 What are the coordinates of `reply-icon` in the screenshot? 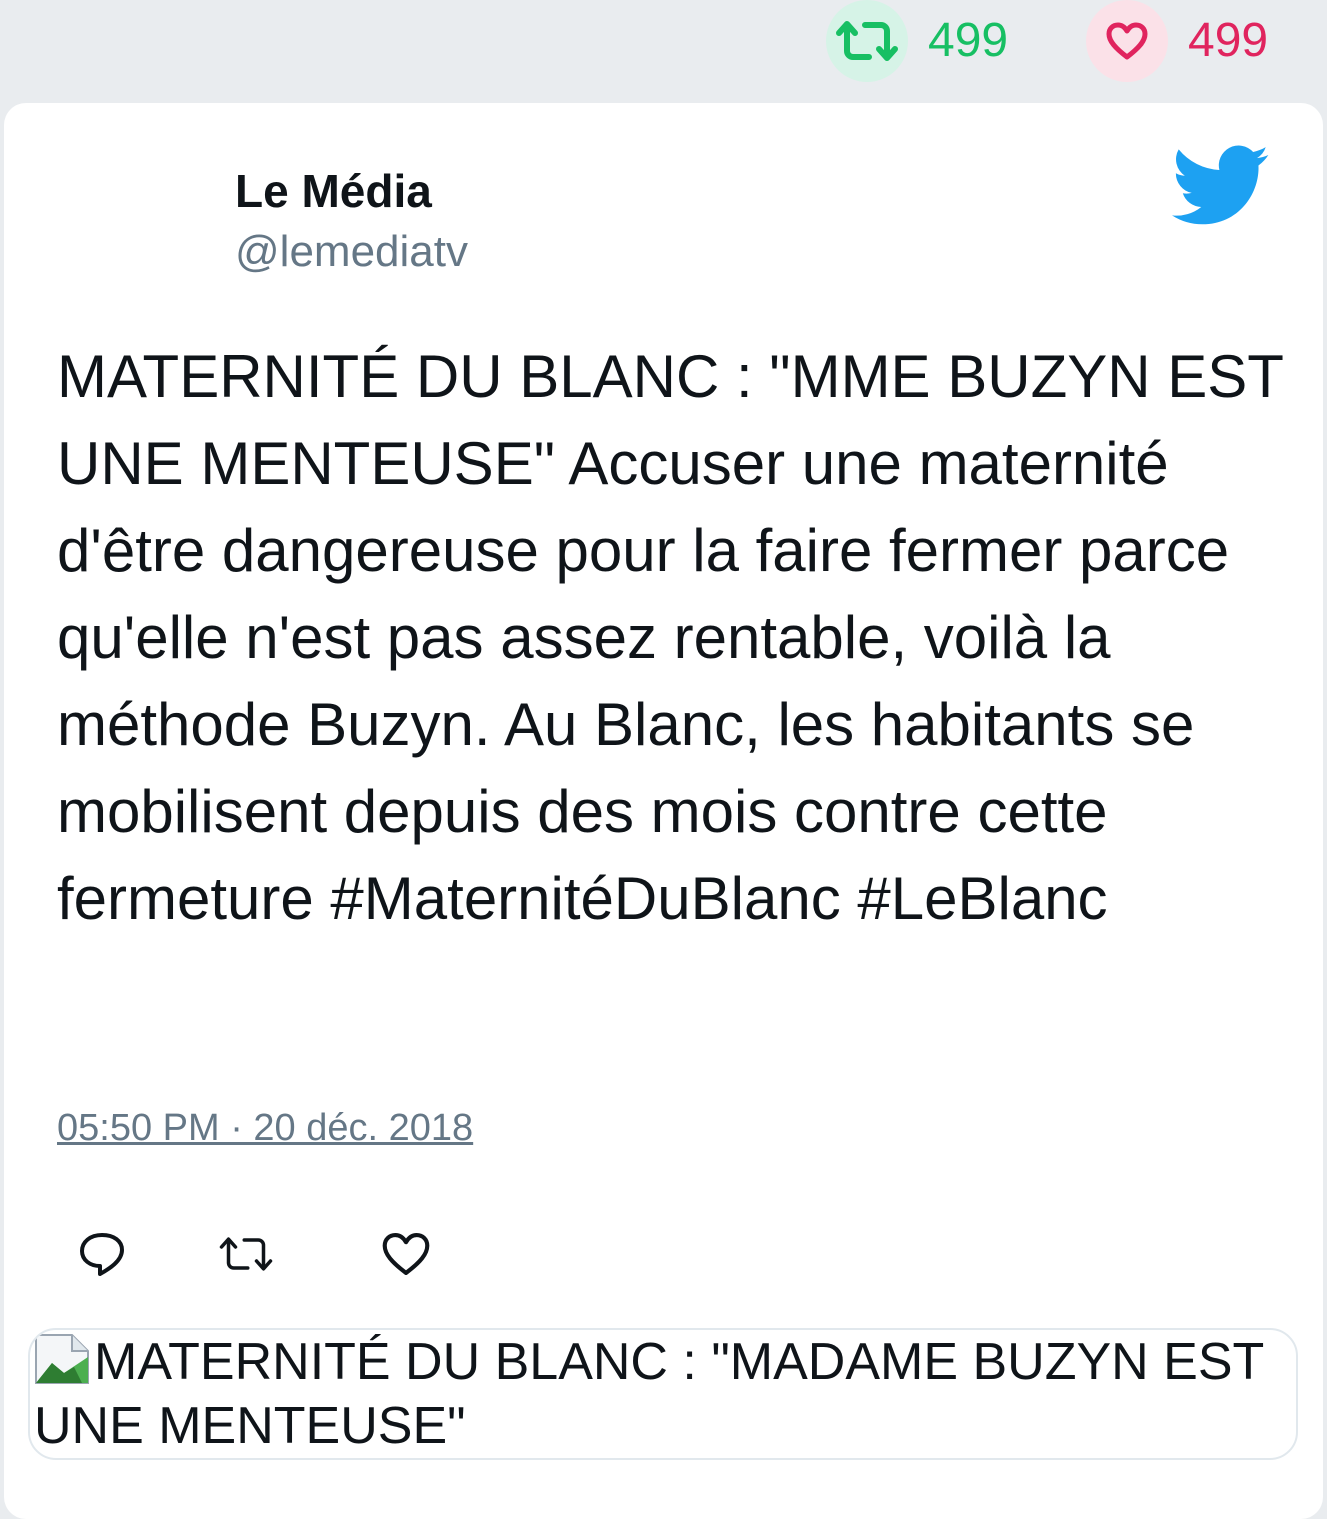 It's located at (102, 1254).